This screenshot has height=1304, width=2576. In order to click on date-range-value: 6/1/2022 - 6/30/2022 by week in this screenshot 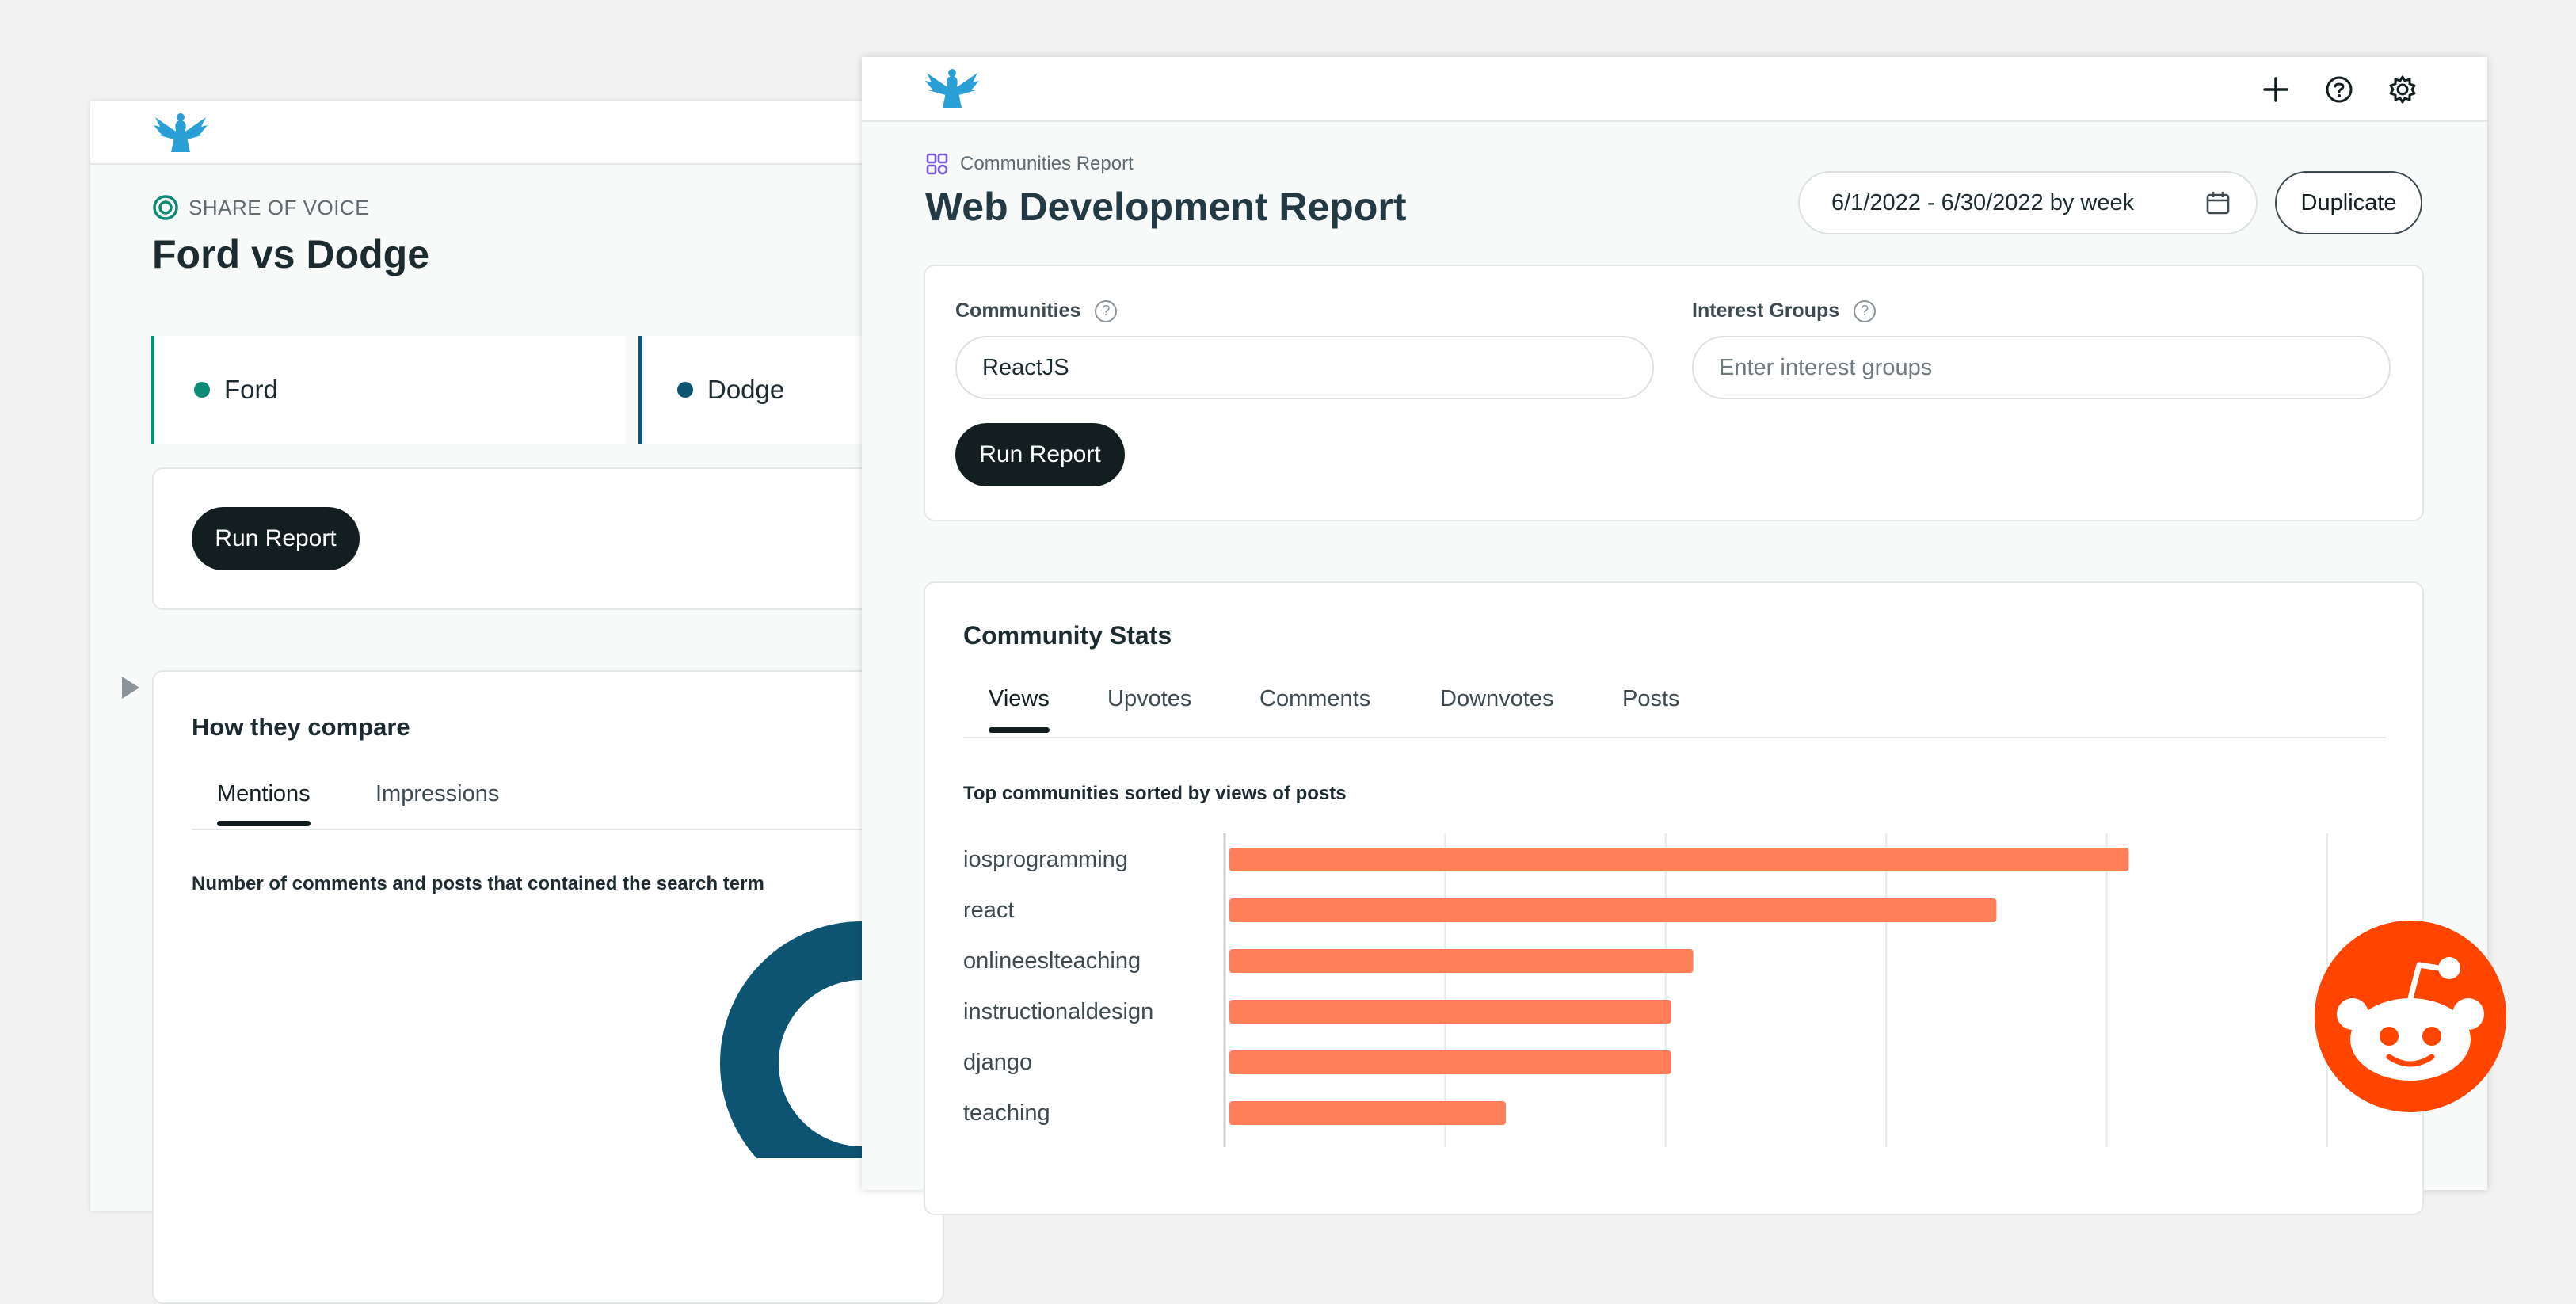, I will do `click(1983, 202)`.